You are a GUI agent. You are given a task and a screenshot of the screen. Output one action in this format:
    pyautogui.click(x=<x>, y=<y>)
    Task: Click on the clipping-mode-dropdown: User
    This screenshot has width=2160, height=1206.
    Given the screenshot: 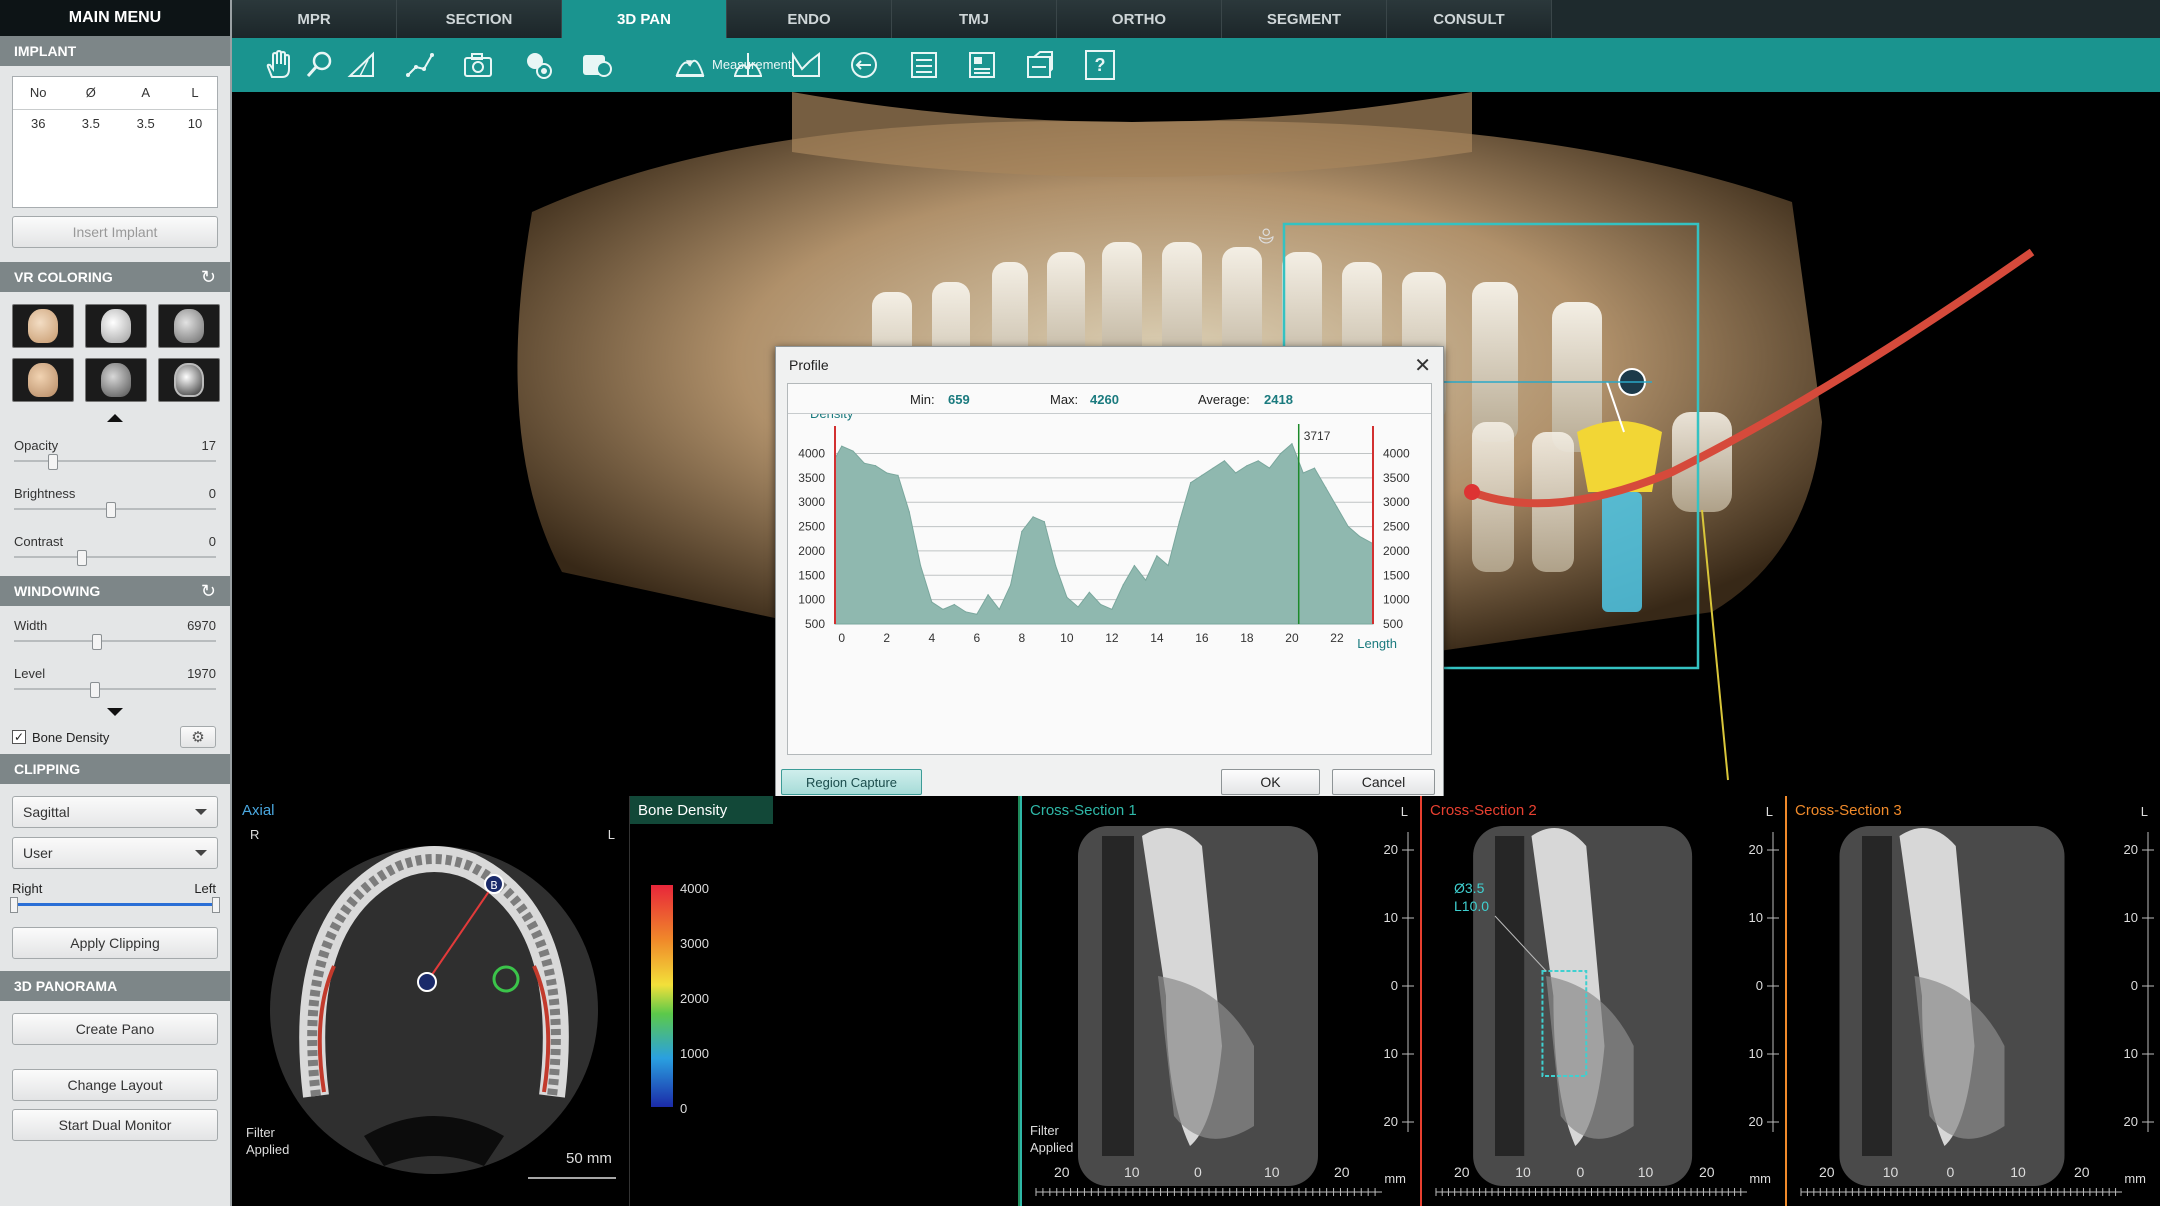 What is the action you would take?
    pyautogui.click(x=115, y=853)
    